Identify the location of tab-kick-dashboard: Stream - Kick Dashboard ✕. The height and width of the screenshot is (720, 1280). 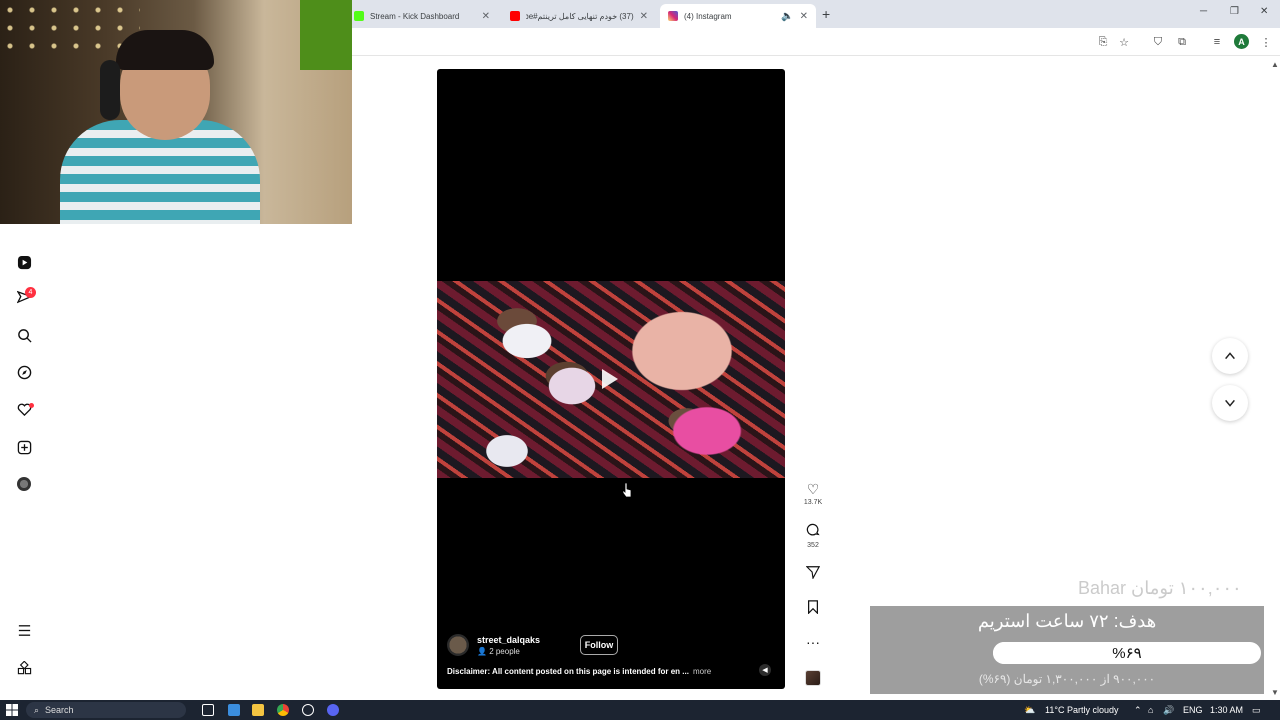
(422, 16).